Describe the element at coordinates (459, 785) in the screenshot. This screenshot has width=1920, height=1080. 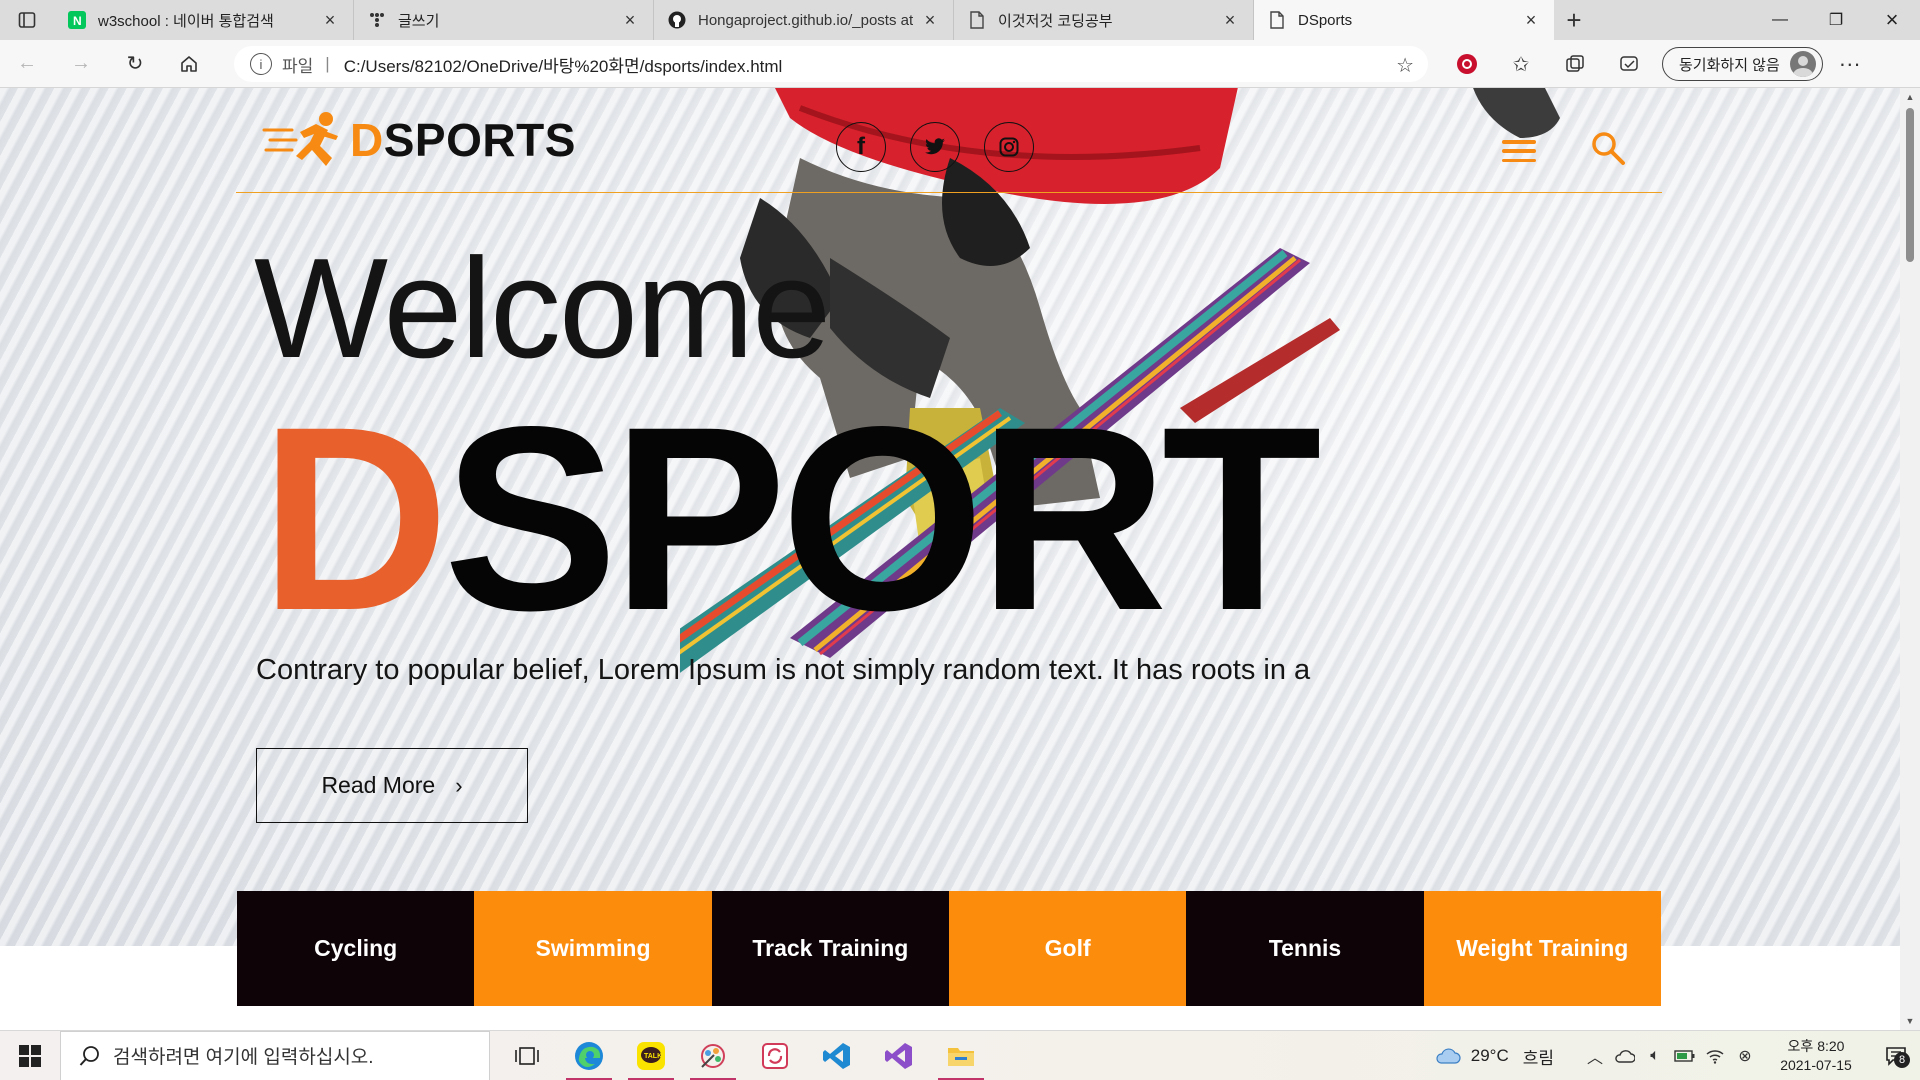
I see `chevron-right-icon: ›` at that location.